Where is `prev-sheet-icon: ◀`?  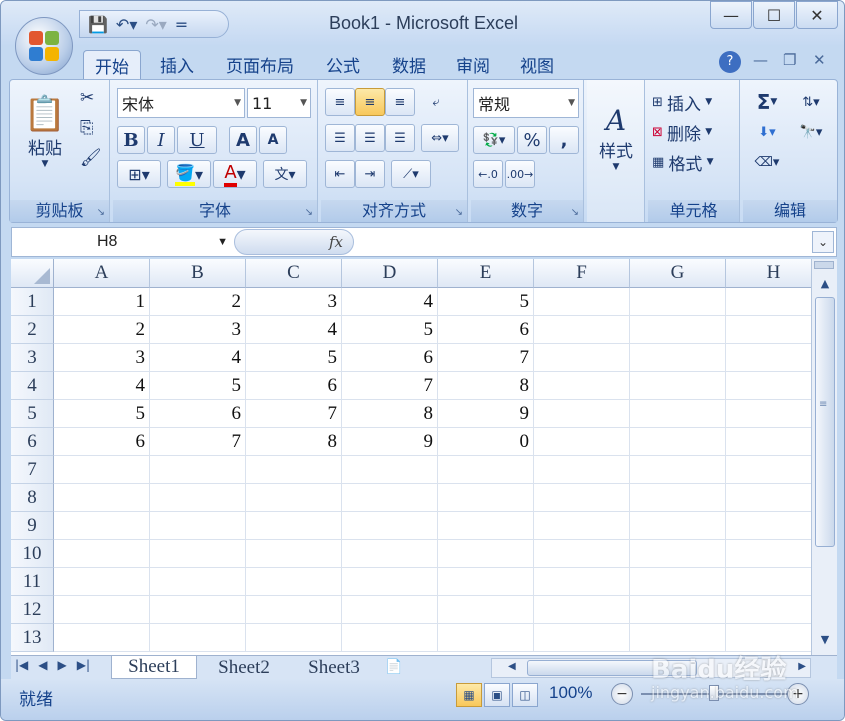
prev-sheet-icon: ◀ is located at coordinates (42, 665).